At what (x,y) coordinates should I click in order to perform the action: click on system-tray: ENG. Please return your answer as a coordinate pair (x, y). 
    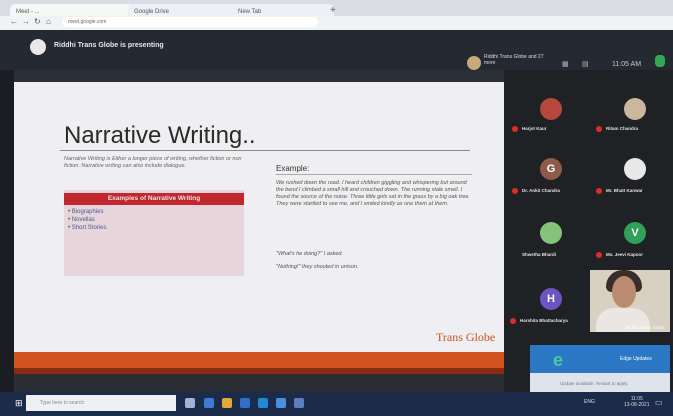
    Looking at the image, I should click on (589, 402).